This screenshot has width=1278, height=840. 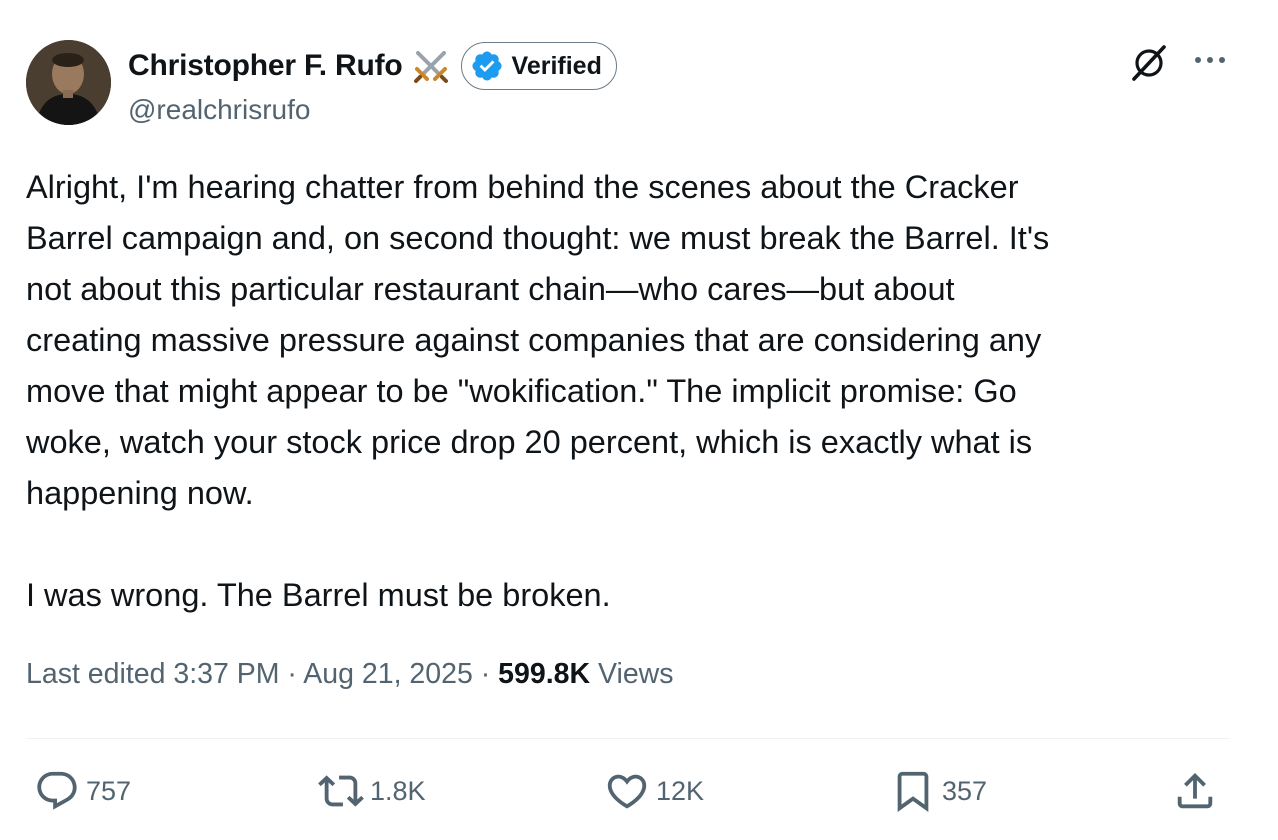 I want to click on bookmark-icon, so click(x=913, y=791).